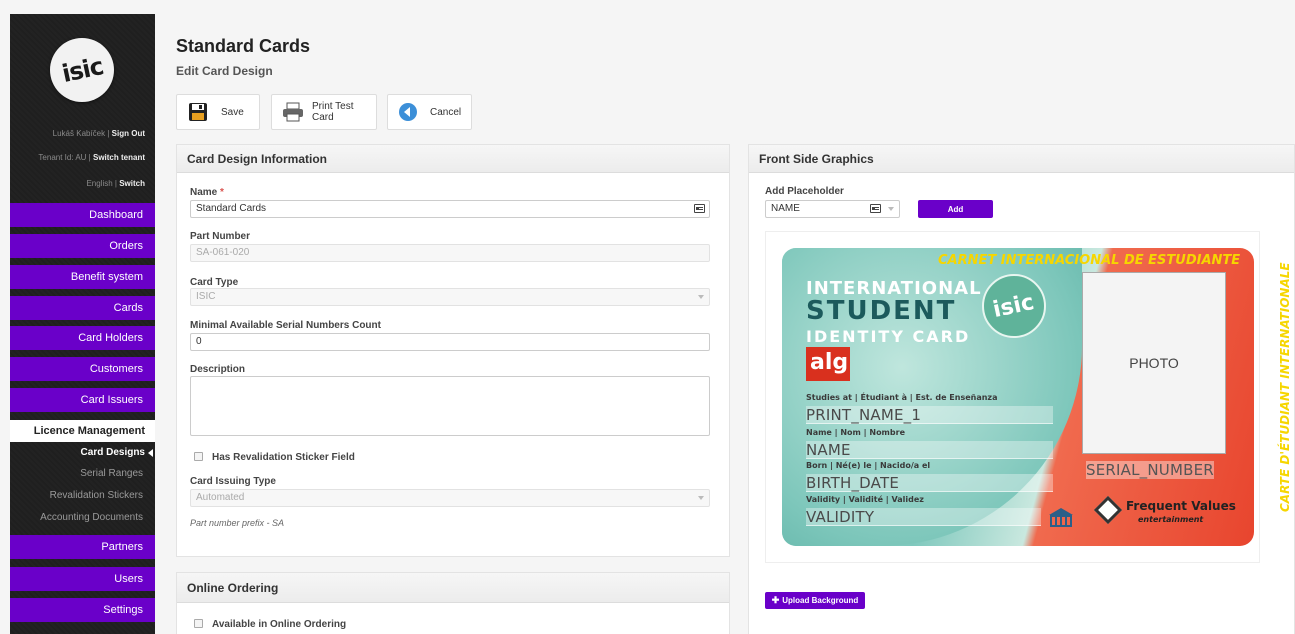 The image size is (1295, 634). I want to click on sub-item-accounting-documents: Accounting Documents, so click(82, 518).